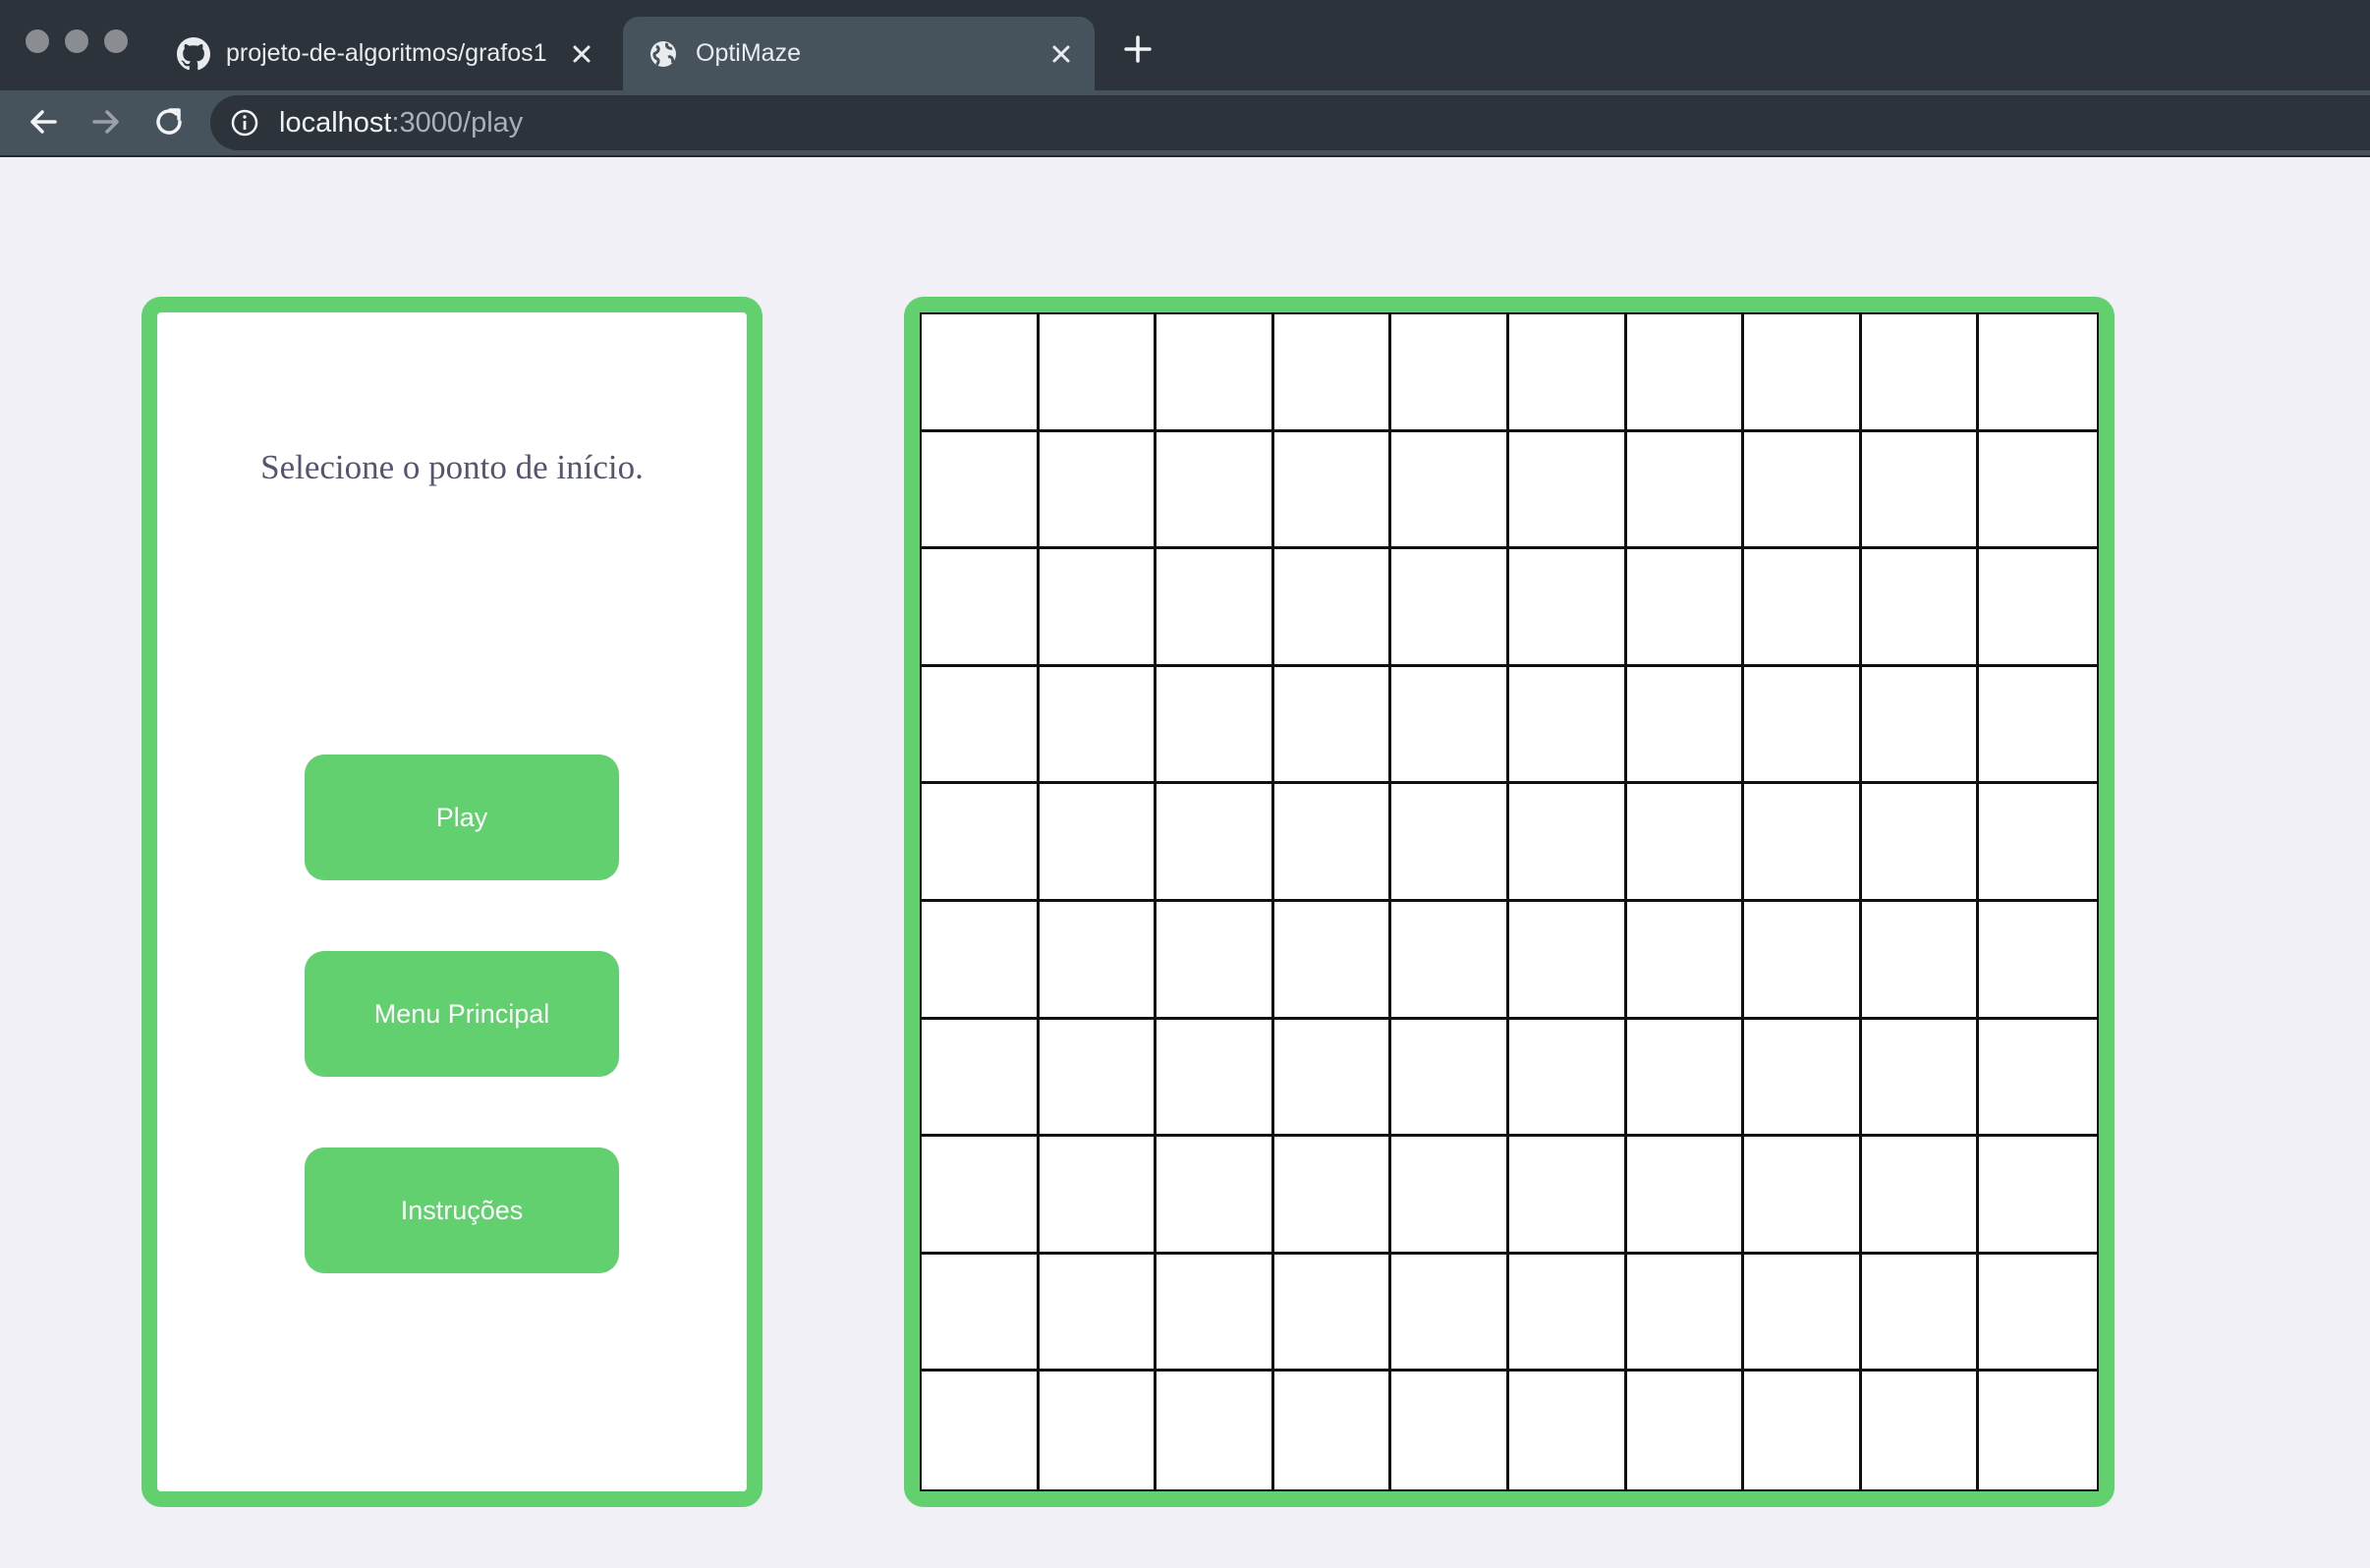 The height and width of the screenshot is (1568, 2370). I want to click on back-arrow-icon, so click(44, 121).